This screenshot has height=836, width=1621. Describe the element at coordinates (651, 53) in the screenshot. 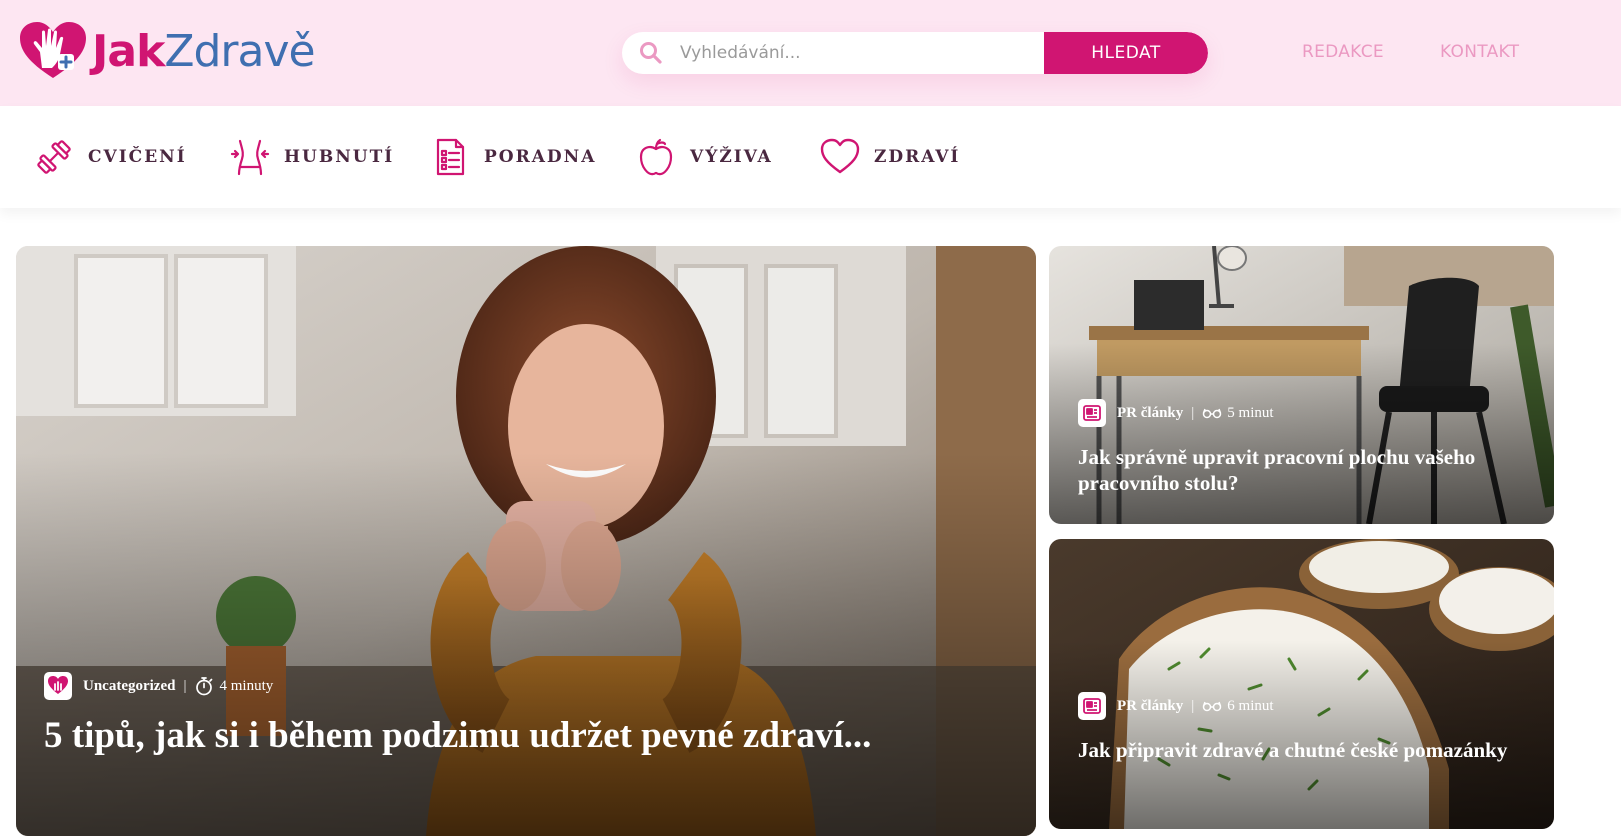

I see `search-icon` at that location.